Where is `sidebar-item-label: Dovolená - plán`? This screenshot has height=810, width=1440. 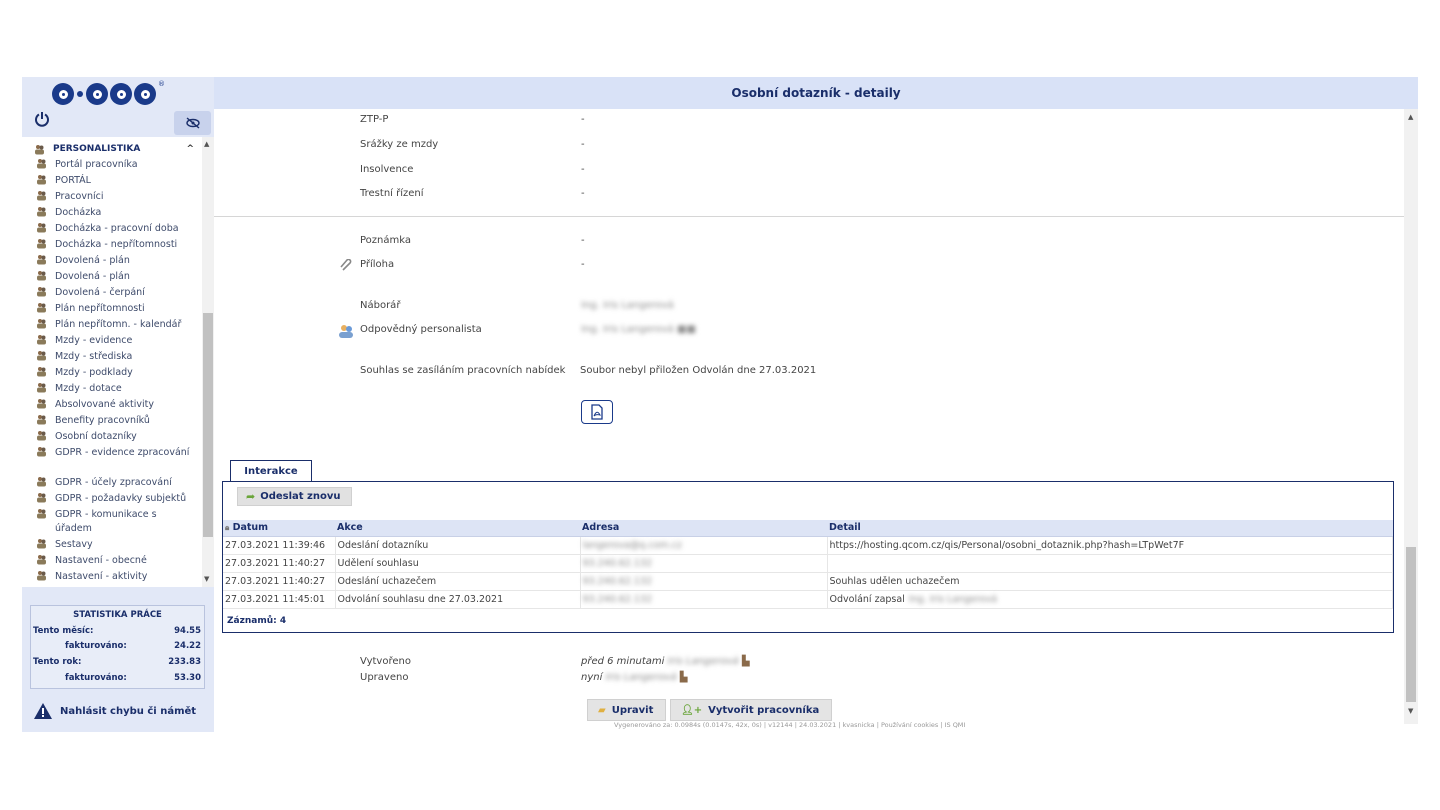 sidebar-item-label: Dovolená - plán is located at coordinates (92, 260).